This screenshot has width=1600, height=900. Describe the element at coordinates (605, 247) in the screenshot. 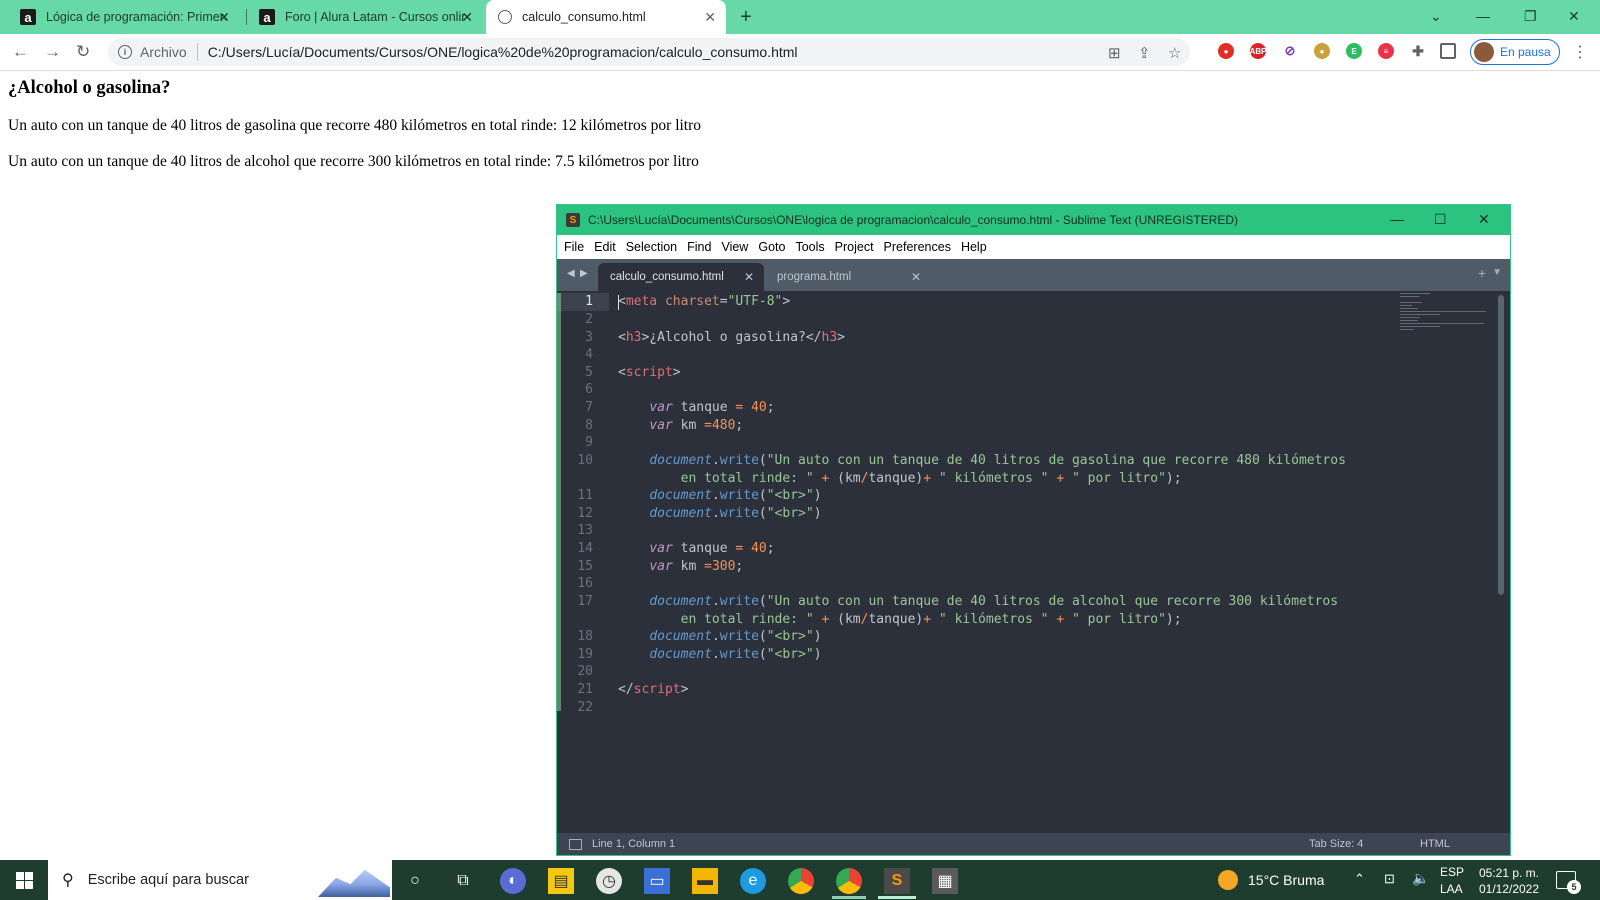

I see `menu-item-edit: Edit` at that location.